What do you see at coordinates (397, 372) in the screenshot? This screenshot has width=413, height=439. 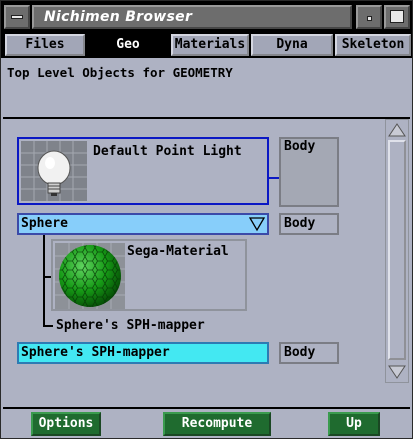 I see `scroll-down-icon` at bounding box center [397, 372].